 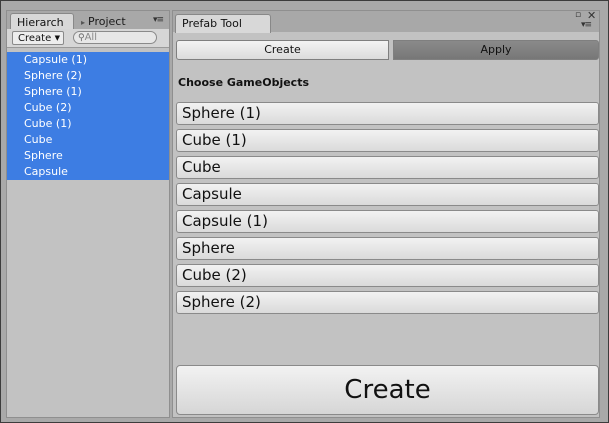 What do you see at coordinates (40, 22) in the screenshot?
I see `tab-hierarchy-label: Hierarch` at bounding box center [40, 22].